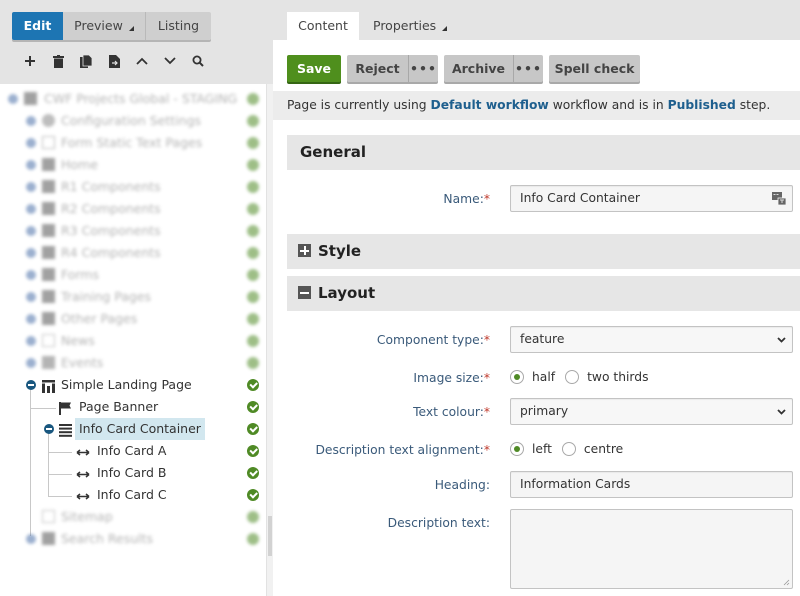 This screenshot has height=596, width=800. What do you see at coordinates (323, 26) in the screenshot?
I see `tab-content: Content` at bounding box center [323, 26].